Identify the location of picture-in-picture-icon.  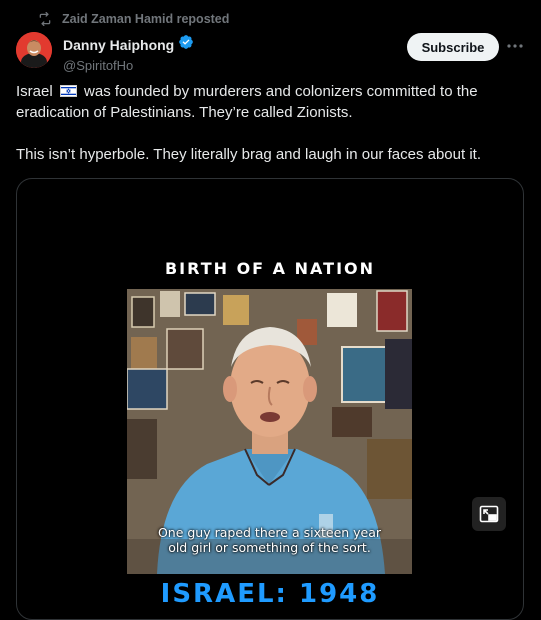
(489, 514).